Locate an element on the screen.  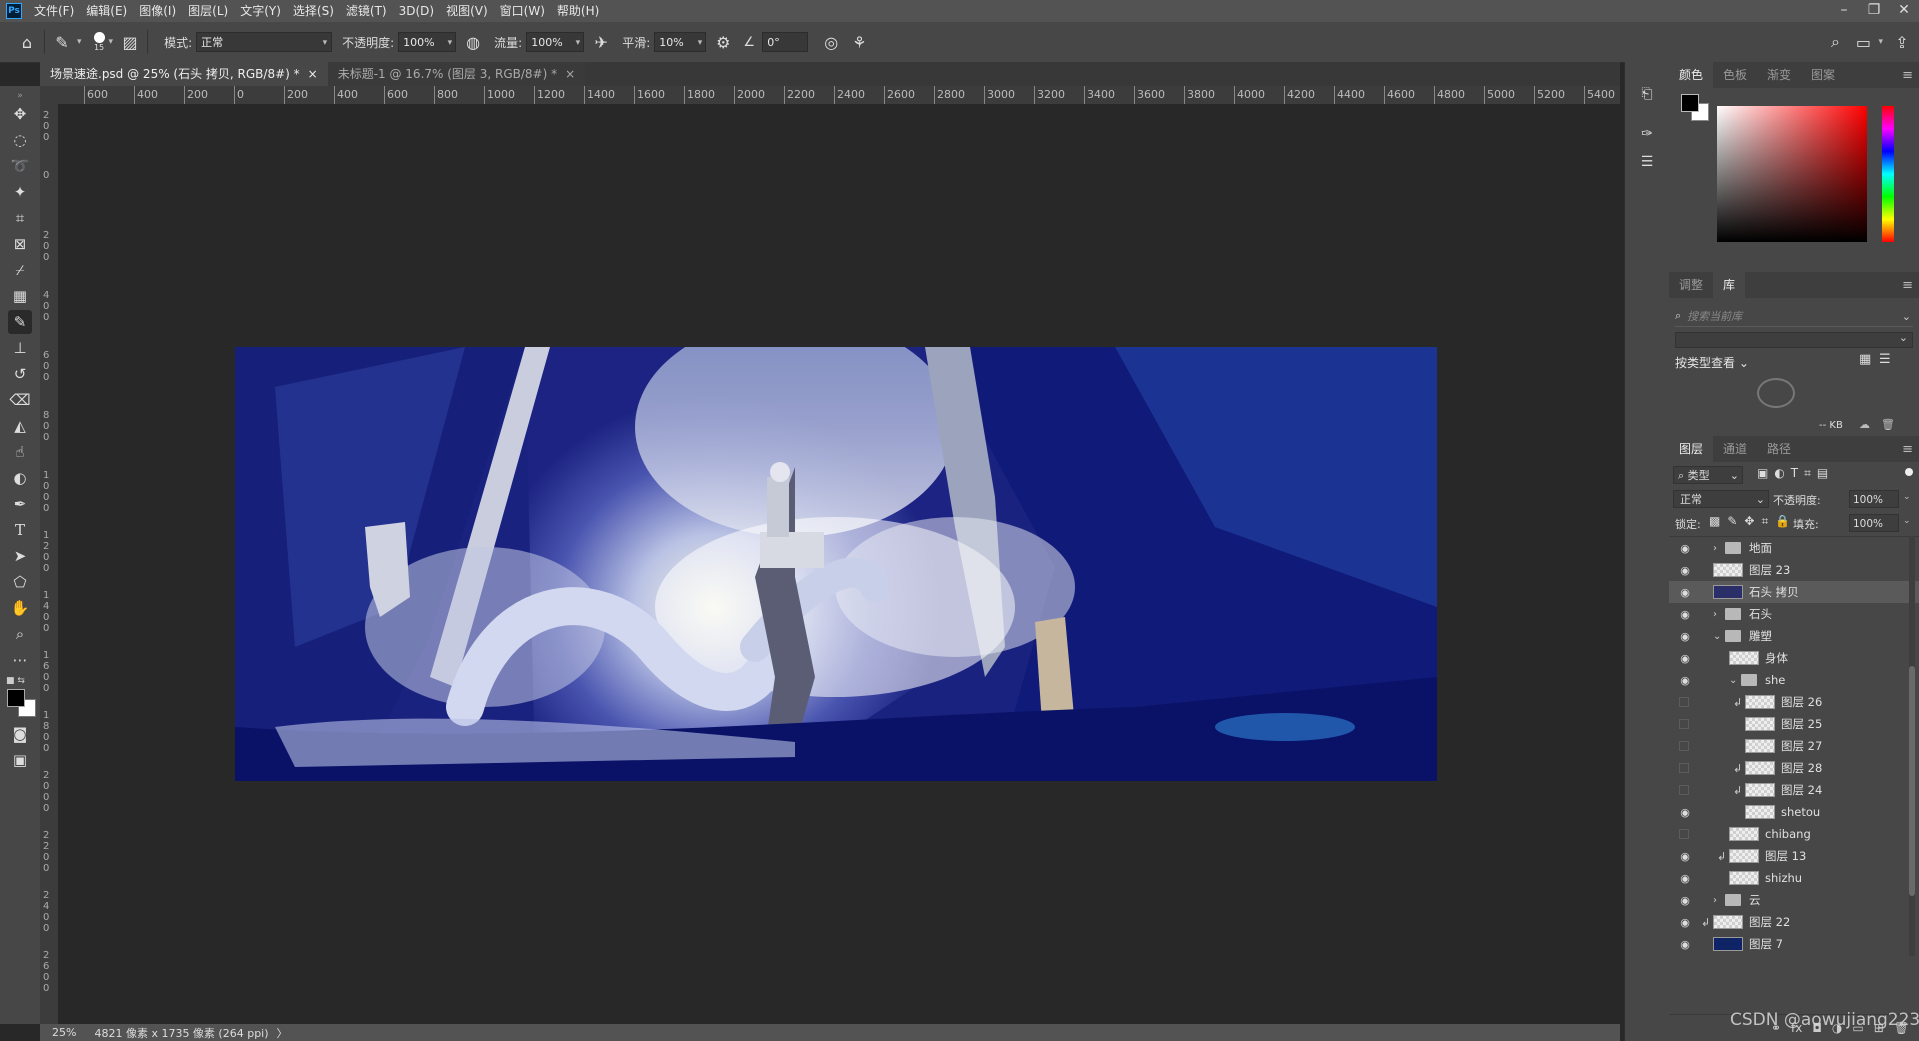
layer-filter-icons: ▣◐T⌗▤ is located at coordinates (1795, 473).